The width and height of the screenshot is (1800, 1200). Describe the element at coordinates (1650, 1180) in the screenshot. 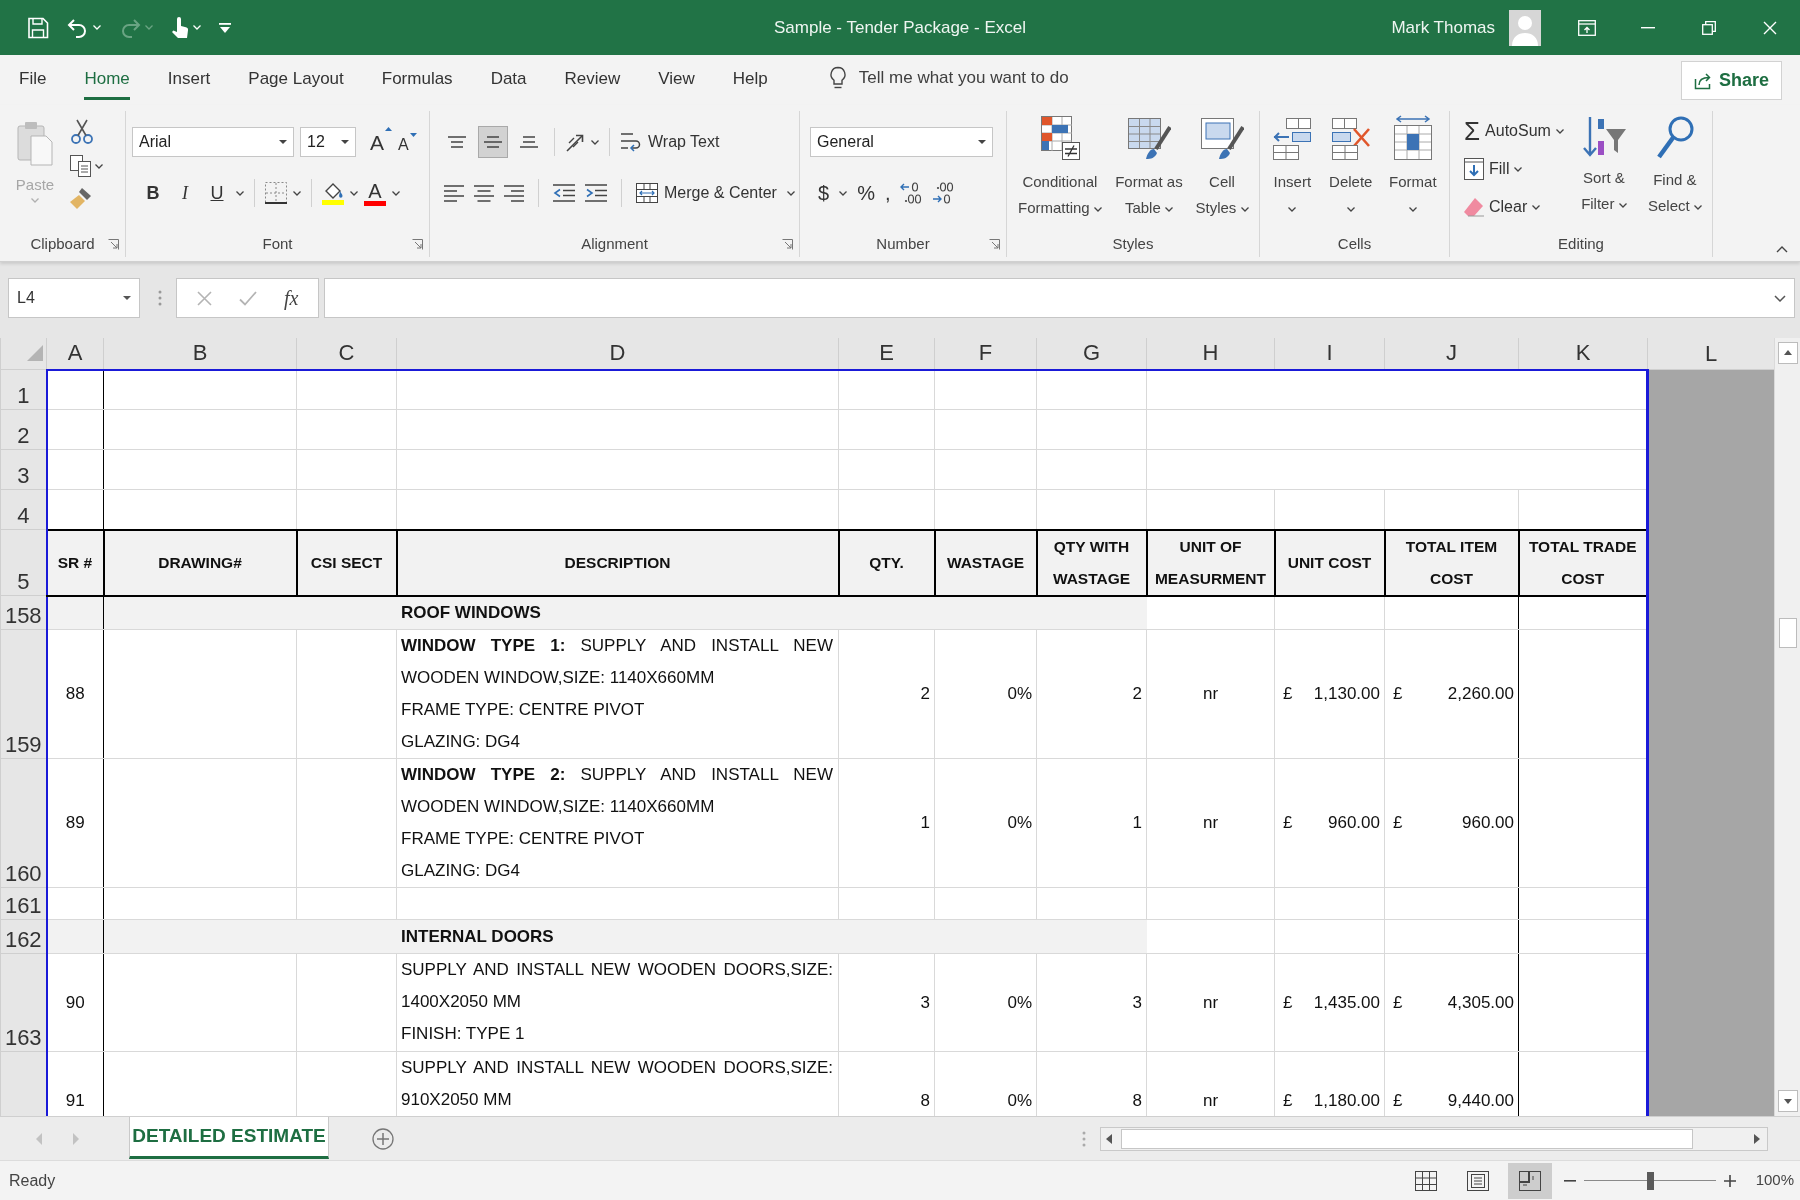

I see `slider-thumb` at that location.